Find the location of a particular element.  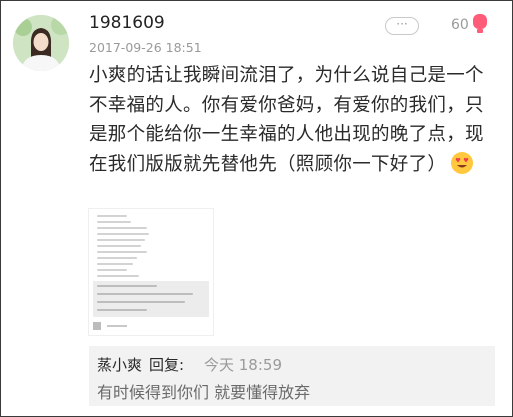

reply-box: 蒸小爽 回复: 今天 18:59 有时候得到你们 就要懂得放弃 is located at coordinates (292, 376).